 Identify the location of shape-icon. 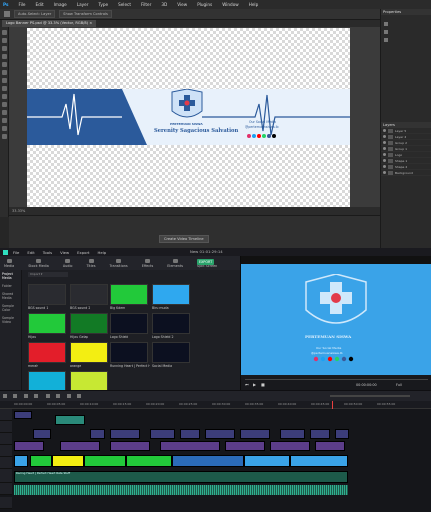
(4, 120).